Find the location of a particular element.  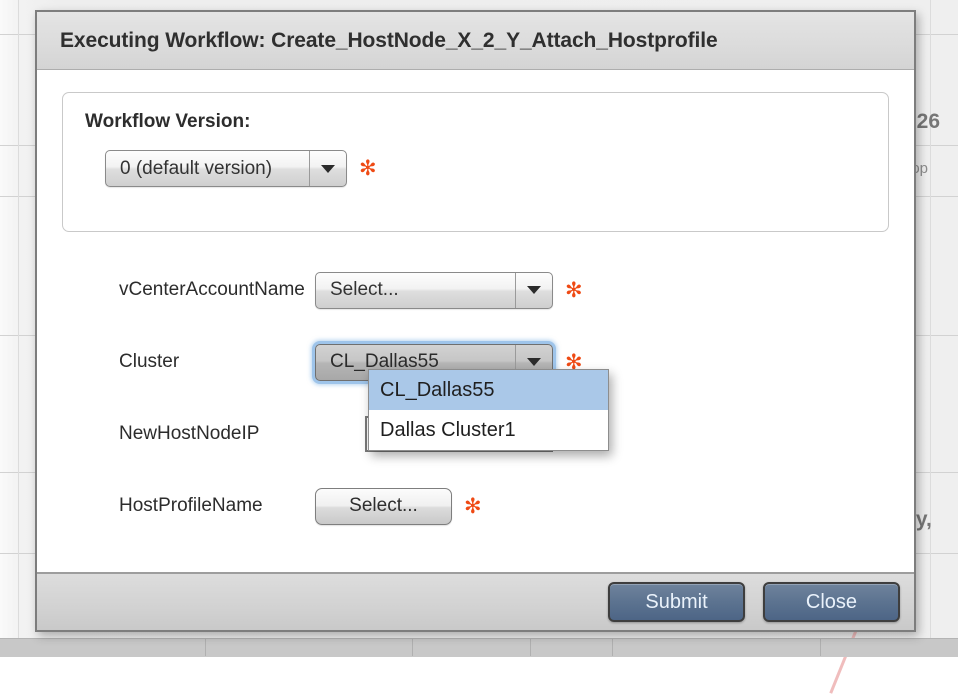

field-row-hostprofilename: HostProfileName Select... ✻ is located at coordinates (475, 506).